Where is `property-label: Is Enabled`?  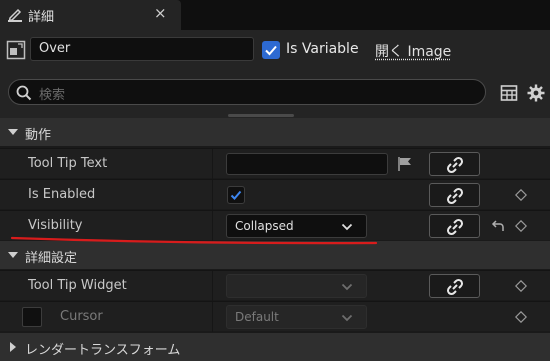
property-label: Is Enabled is located at coordinates (62, 194).